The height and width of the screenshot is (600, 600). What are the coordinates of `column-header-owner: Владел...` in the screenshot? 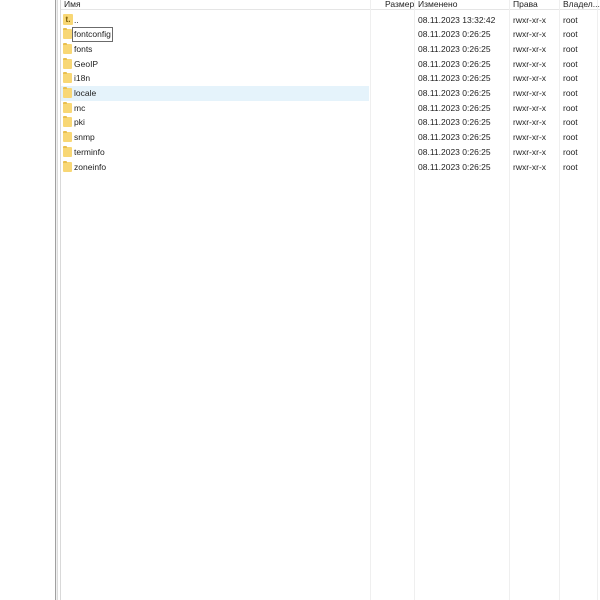 It's located at (581, 4).